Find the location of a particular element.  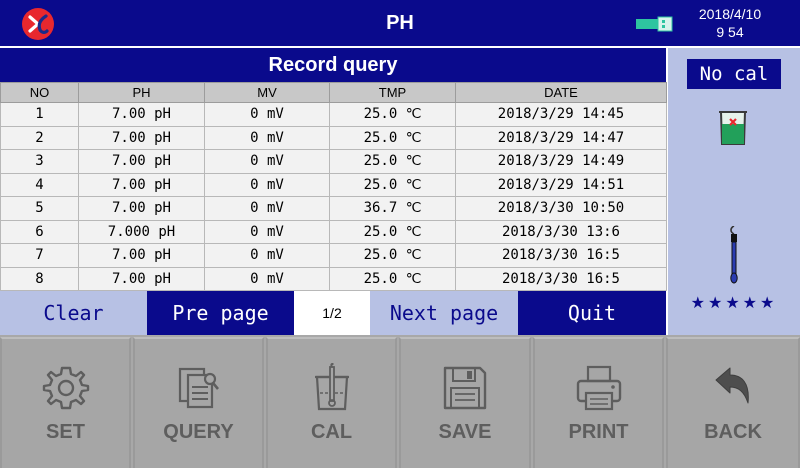

record-action-bar: Clear Pre page 1/2 Next page Quit is located at coordinates (333, 313).